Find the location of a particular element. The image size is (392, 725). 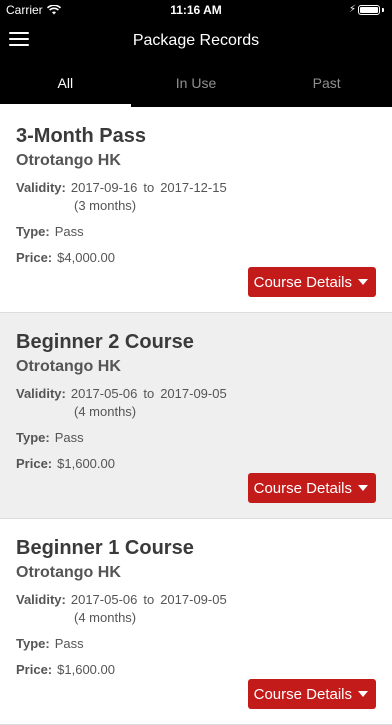

package-title: Beginner 1 Course is located at coordinates (105, 548).